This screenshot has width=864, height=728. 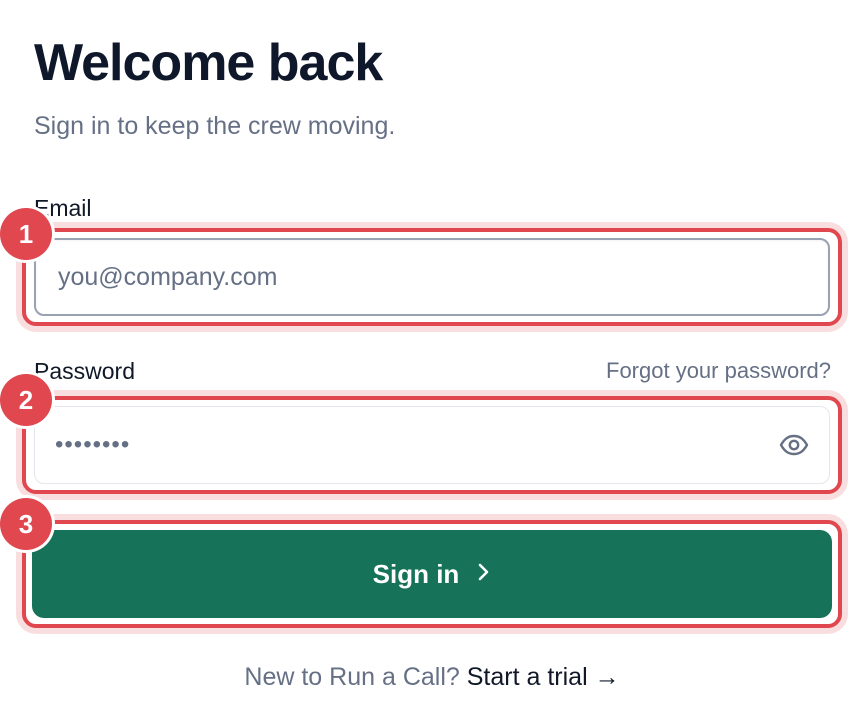 I want to click on annotation-marker-1: 1, so click(x=26, y=234).